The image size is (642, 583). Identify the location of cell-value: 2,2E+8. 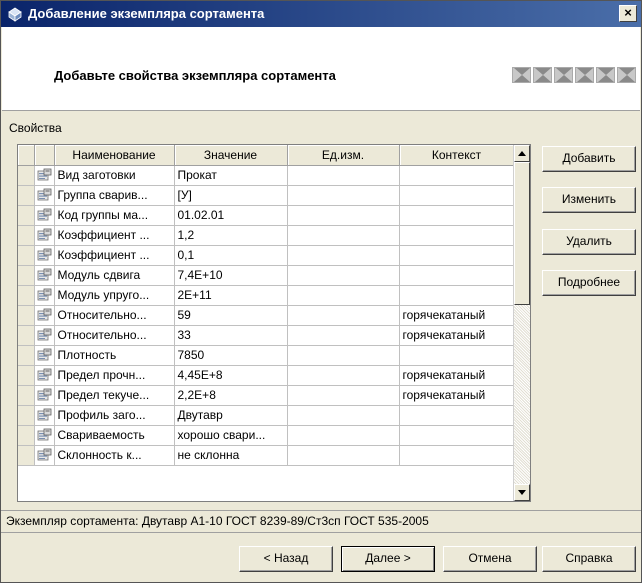
(231, 395).